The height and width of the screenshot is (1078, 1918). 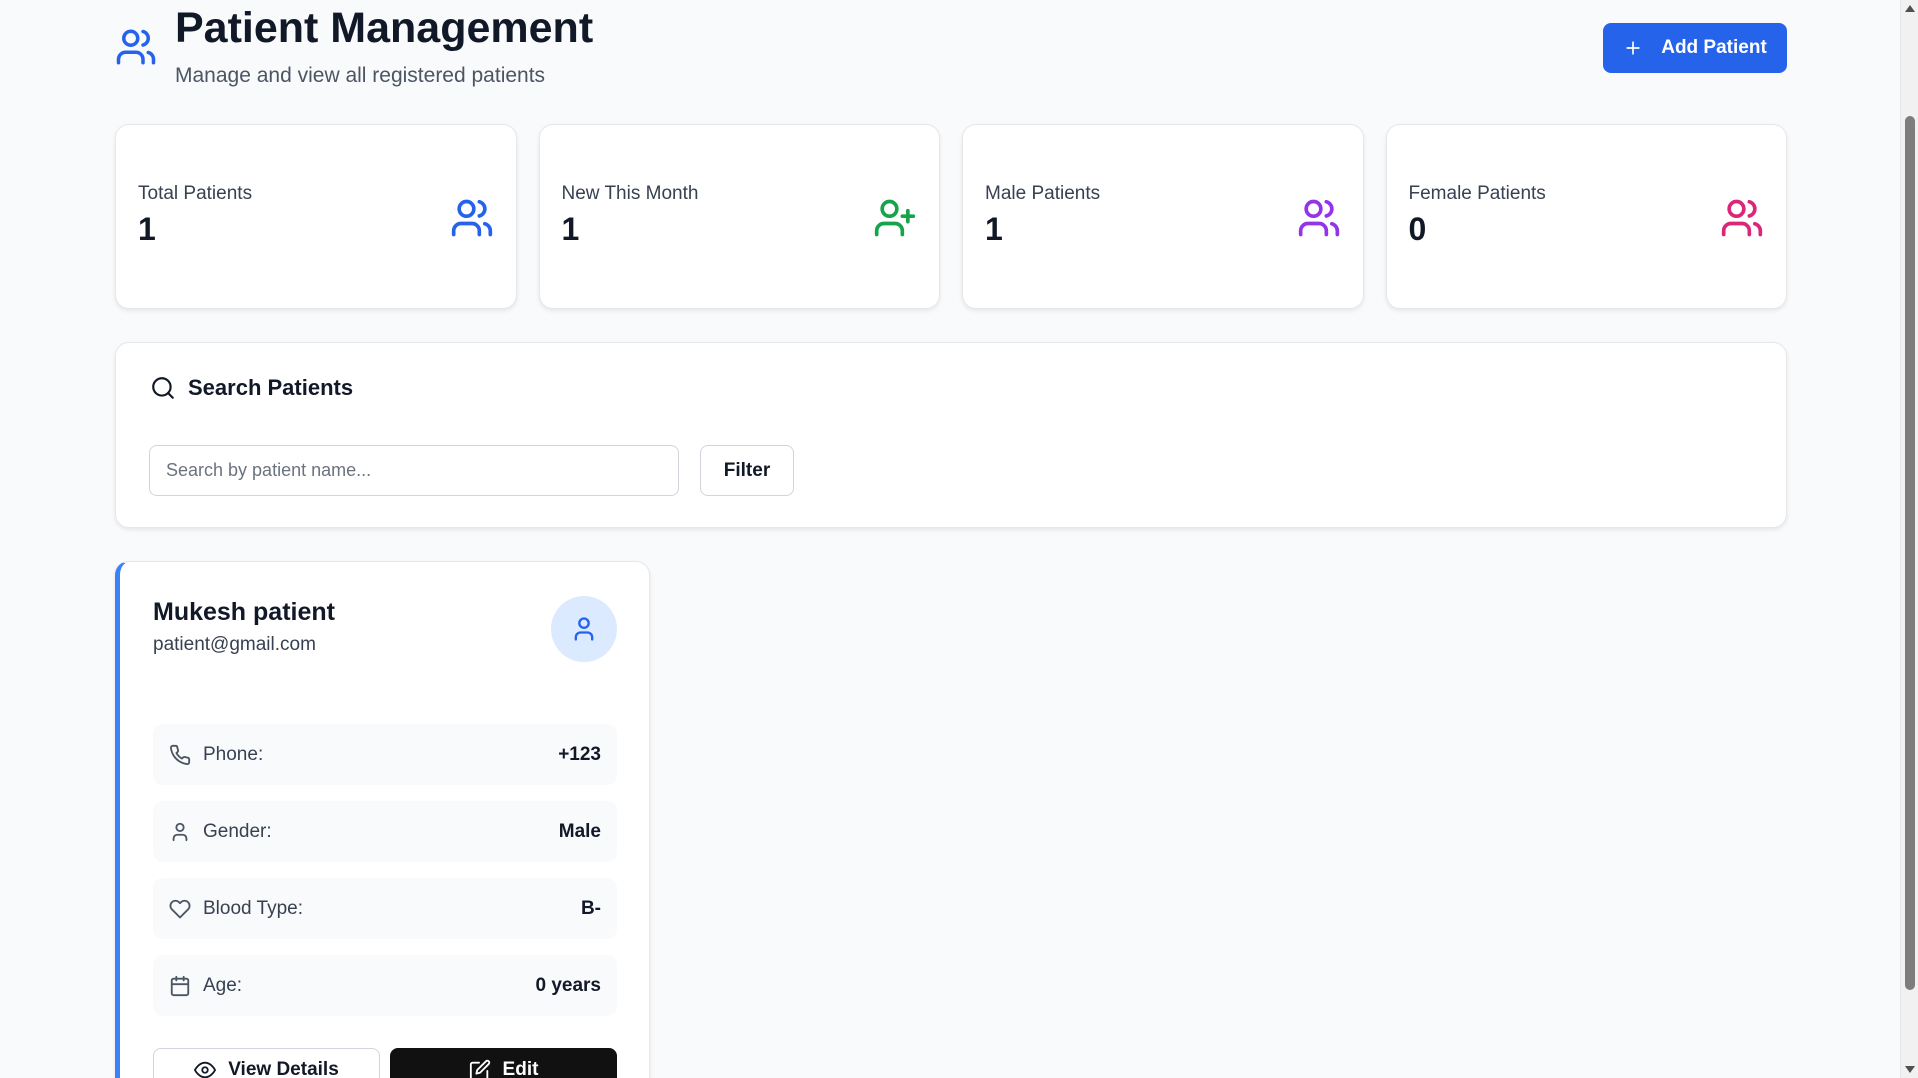 I want to click on age-value: 0 years, so click(x=568, y=985).